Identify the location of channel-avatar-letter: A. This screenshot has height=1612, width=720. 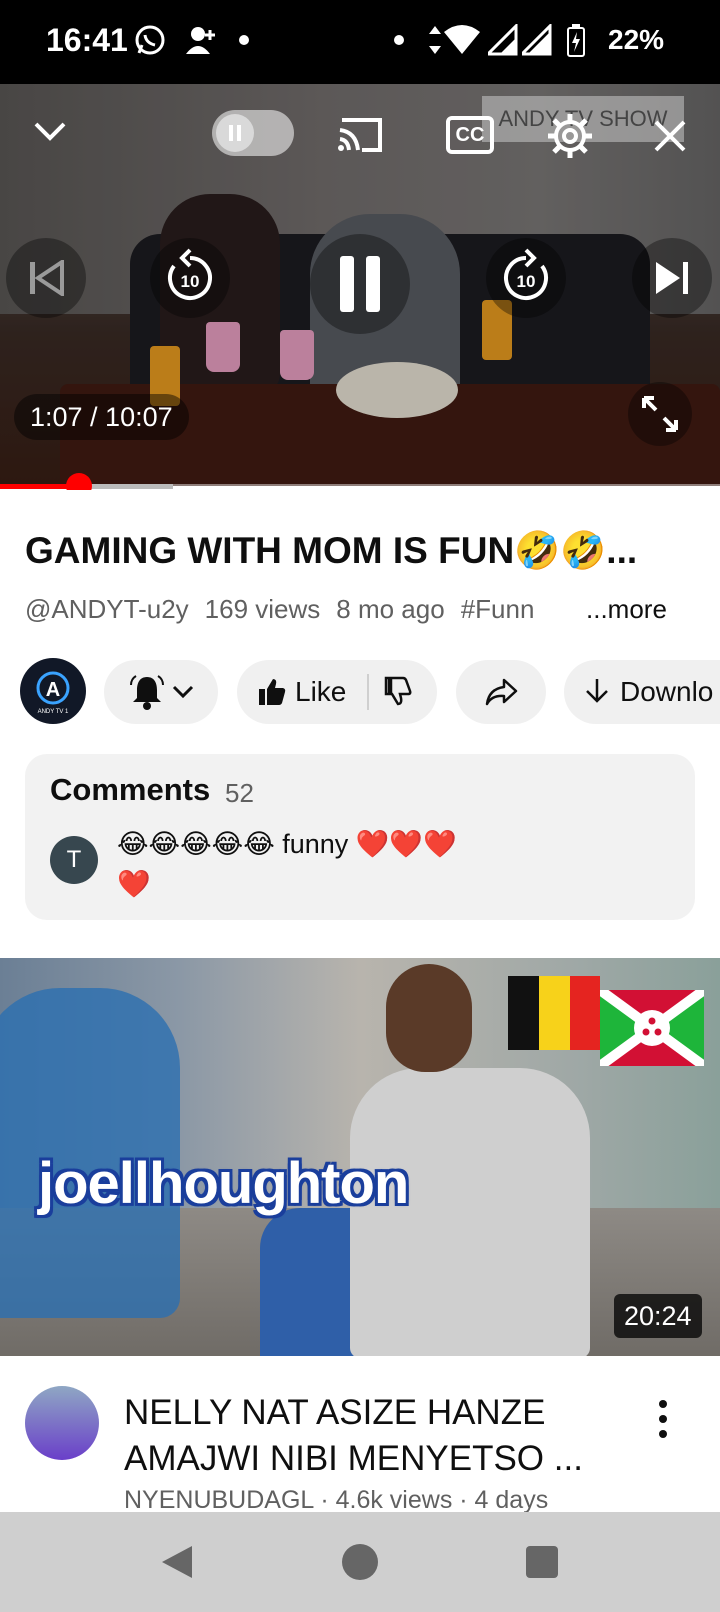
(53, 690).